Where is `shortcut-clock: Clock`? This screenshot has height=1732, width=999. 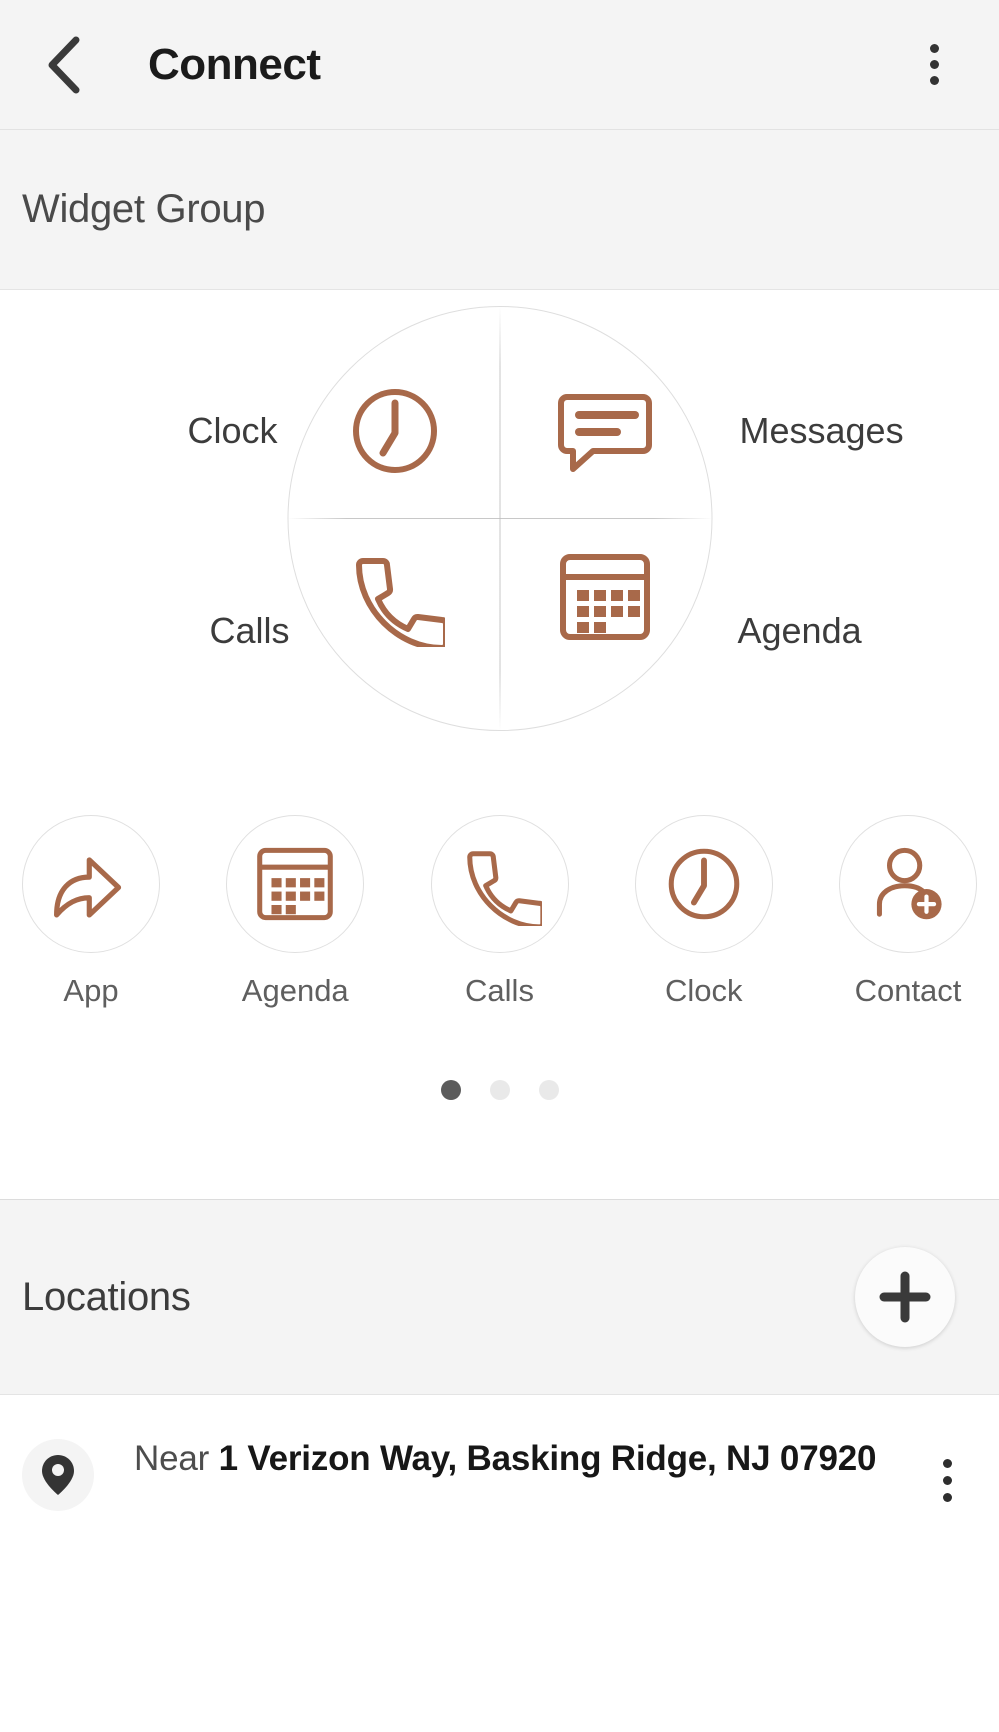
shortcut-clock: Clock is located at coordinates (703, 912).